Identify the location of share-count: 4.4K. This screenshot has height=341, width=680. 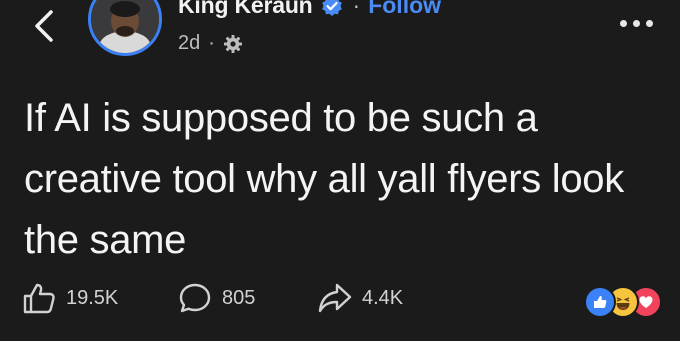
(383, 297).